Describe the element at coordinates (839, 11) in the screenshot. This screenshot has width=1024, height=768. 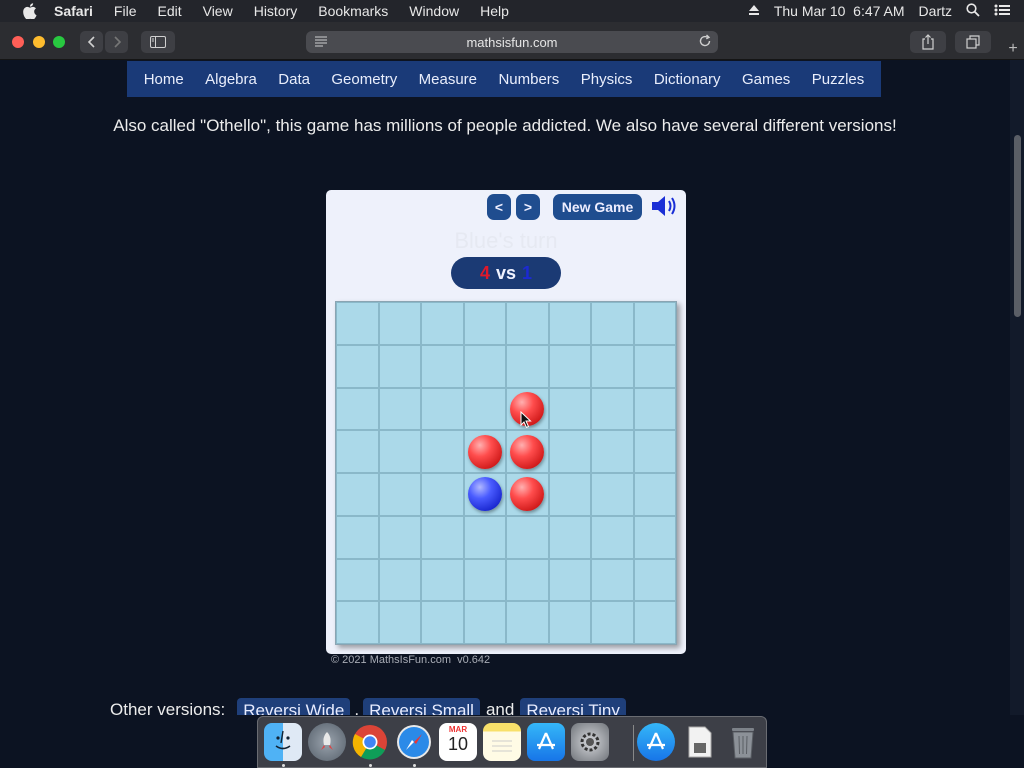
I see `clock-text: Thu Mar 10 6:47 AM` at that location.